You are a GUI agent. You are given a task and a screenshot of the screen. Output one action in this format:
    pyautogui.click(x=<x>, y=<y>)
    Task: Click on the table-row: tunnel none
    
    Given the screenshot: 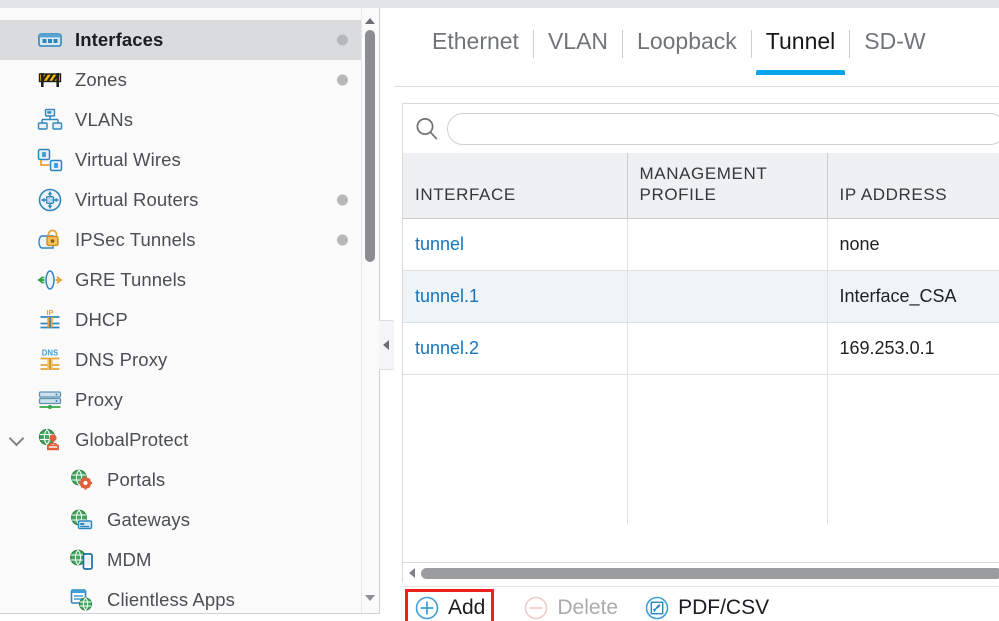 What is the action you would take?
    pyautogui.click(x=701, y=244)
    